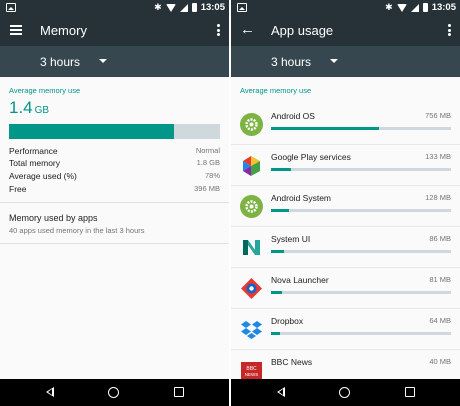 This screenshot has height=406, width=460. I want to click on nova-launcher-icon, so click(251, 288).